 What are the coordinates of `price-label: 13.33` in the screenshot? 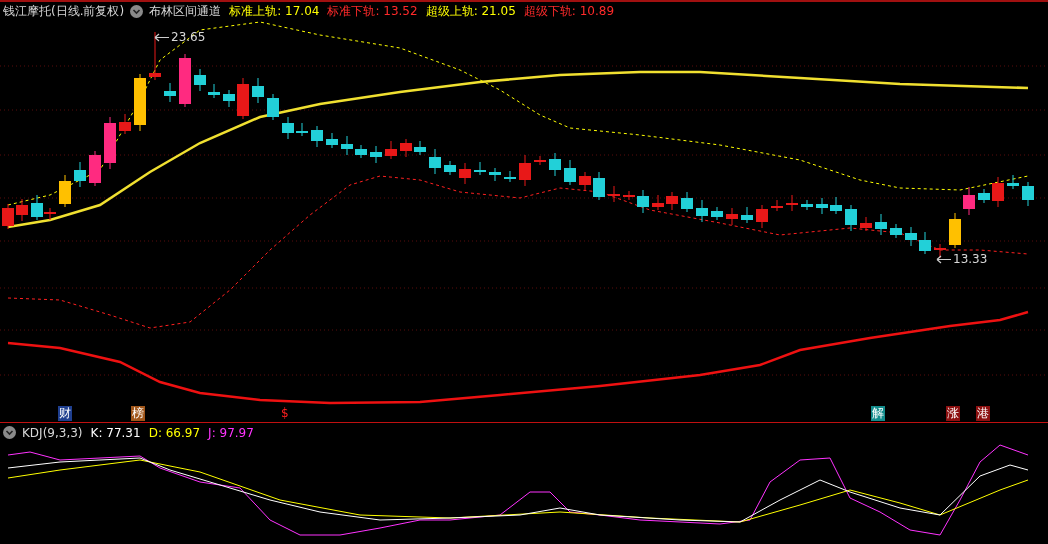 It's located at (970, 259).